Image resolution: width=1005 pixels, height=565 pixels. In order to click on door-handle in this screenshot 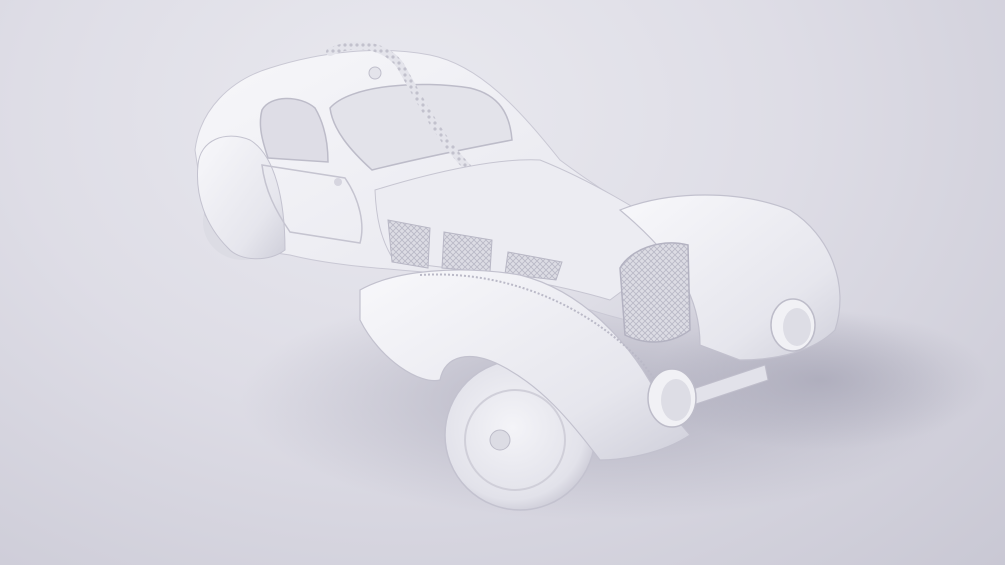, I will do `click(338, 182)`.